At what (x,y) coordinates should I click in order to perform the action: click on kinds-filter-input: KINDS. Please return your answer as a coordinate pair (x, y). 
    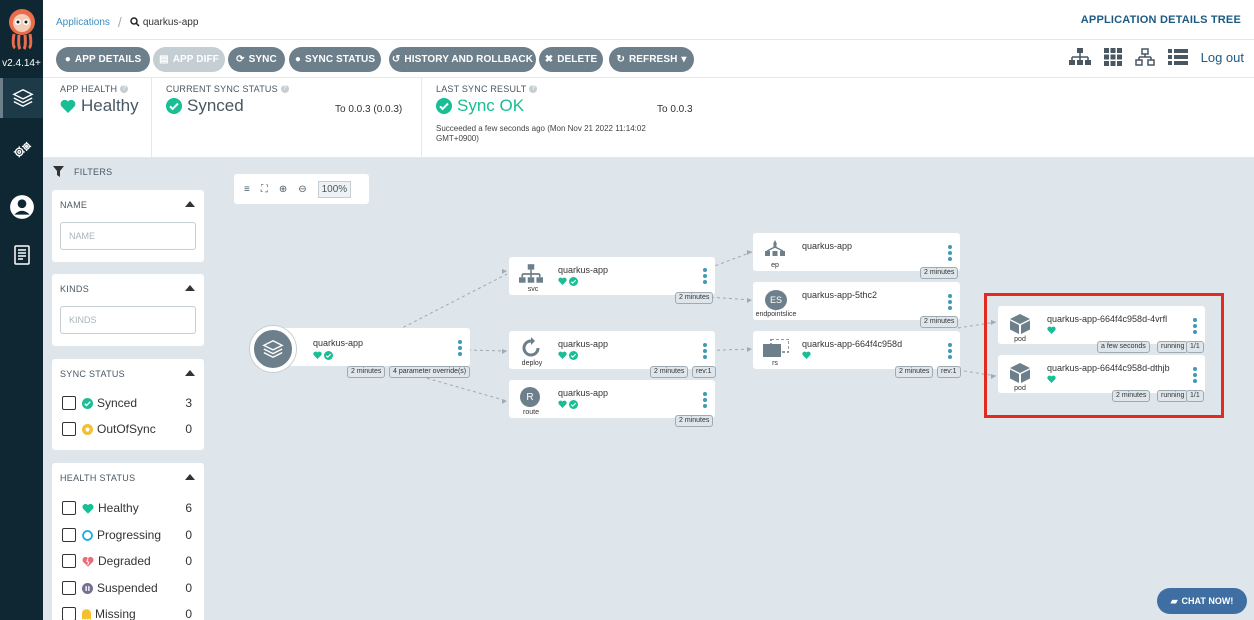
    Looking at the image, I should click on (128, 320).